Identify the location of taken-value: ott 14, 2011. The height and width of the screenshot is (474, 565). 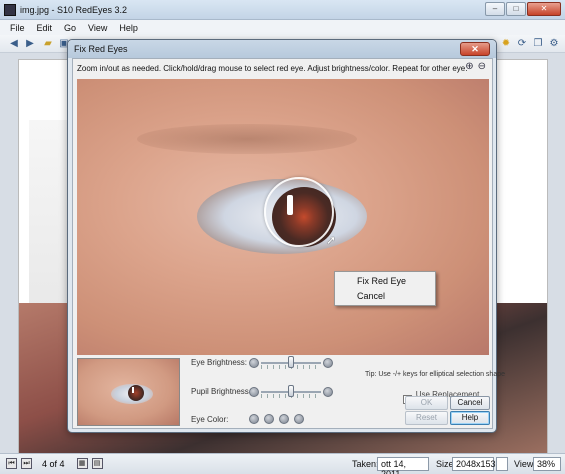
(403, 465).